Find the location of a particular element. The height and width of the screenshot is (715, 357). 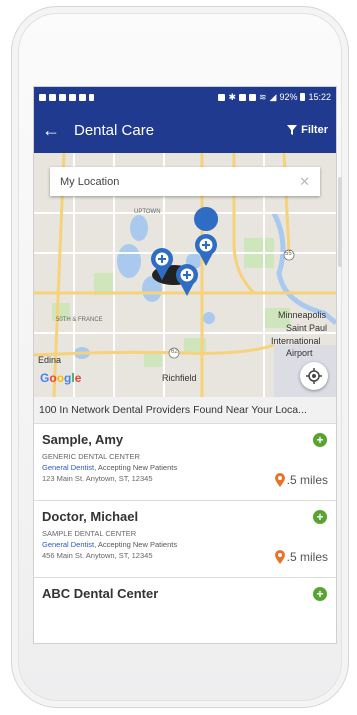

filter-icon is located at coordinates (292, 130).